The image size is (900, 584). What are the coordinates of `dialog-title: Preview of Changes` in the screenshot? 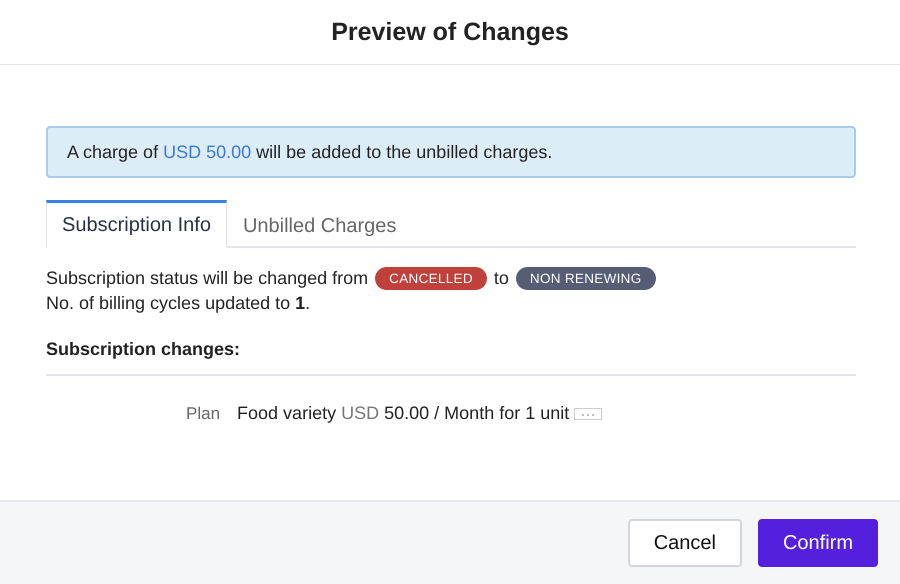 It's located at (450, 32).